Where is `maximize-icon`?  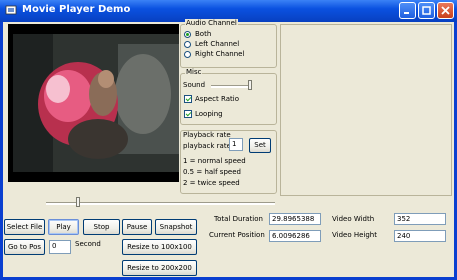 maximize-icon is located at coordinates (426, 10).